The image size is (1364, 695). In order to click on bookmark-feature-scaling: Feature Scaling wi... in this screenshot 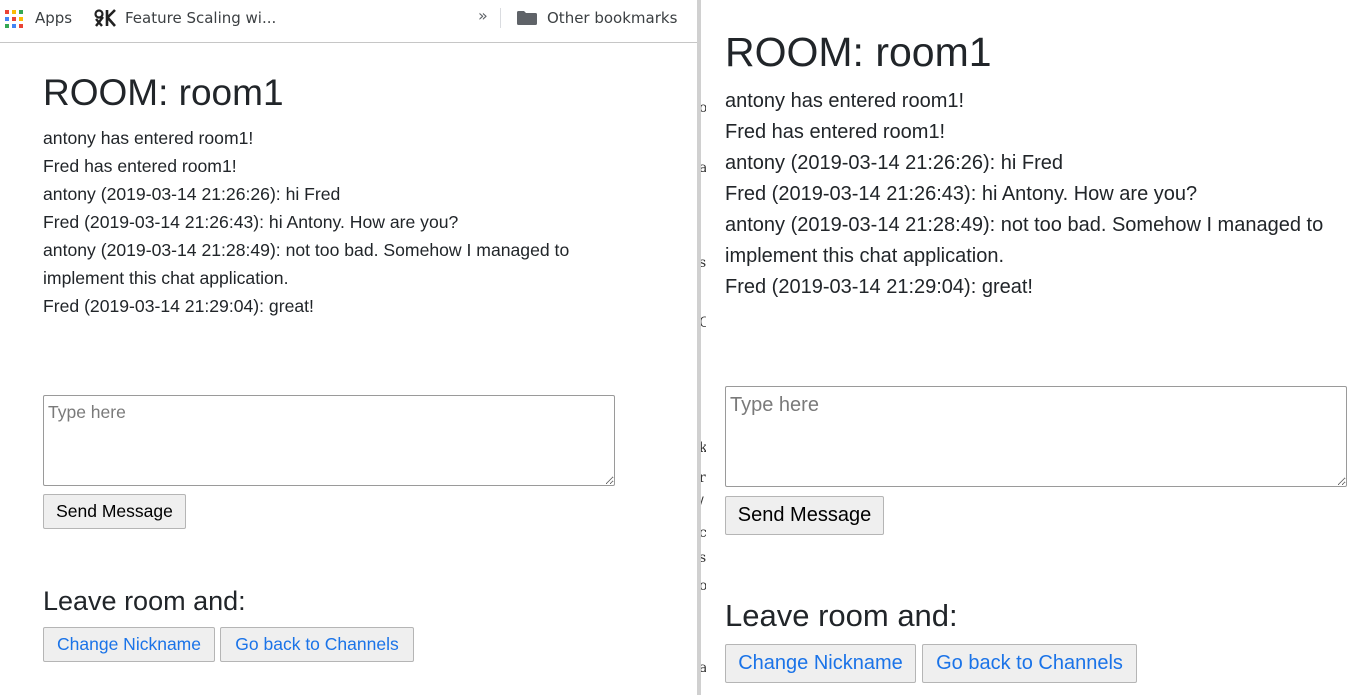, I will do `click(200, 18)`.